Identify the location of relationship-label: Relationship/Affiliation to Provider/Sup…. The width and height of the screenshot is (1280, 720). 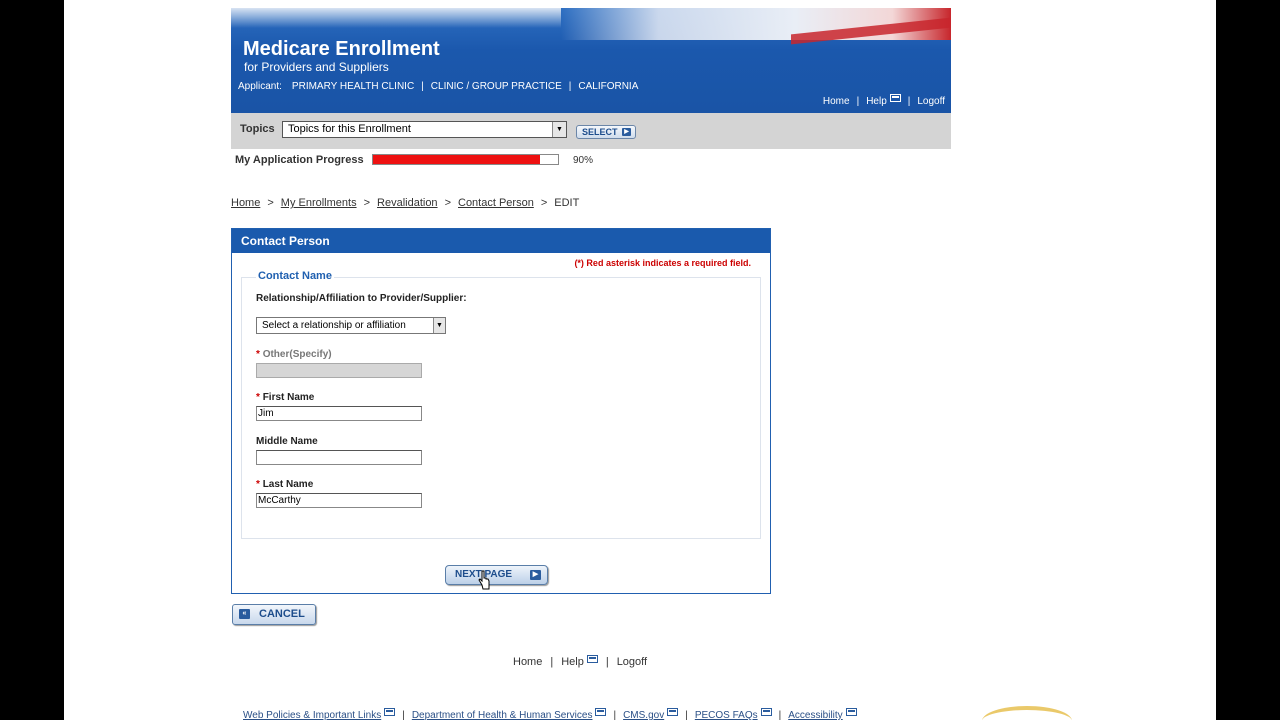
(361, 298).